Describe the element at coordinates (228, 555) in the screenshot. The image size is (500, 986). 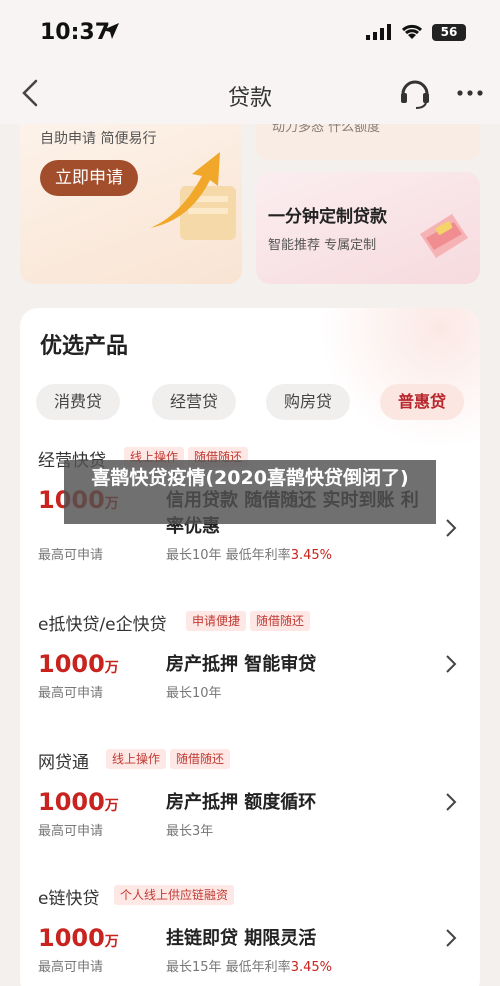
I see `term-rate-text: 最长10年 最低年利率` at that location.